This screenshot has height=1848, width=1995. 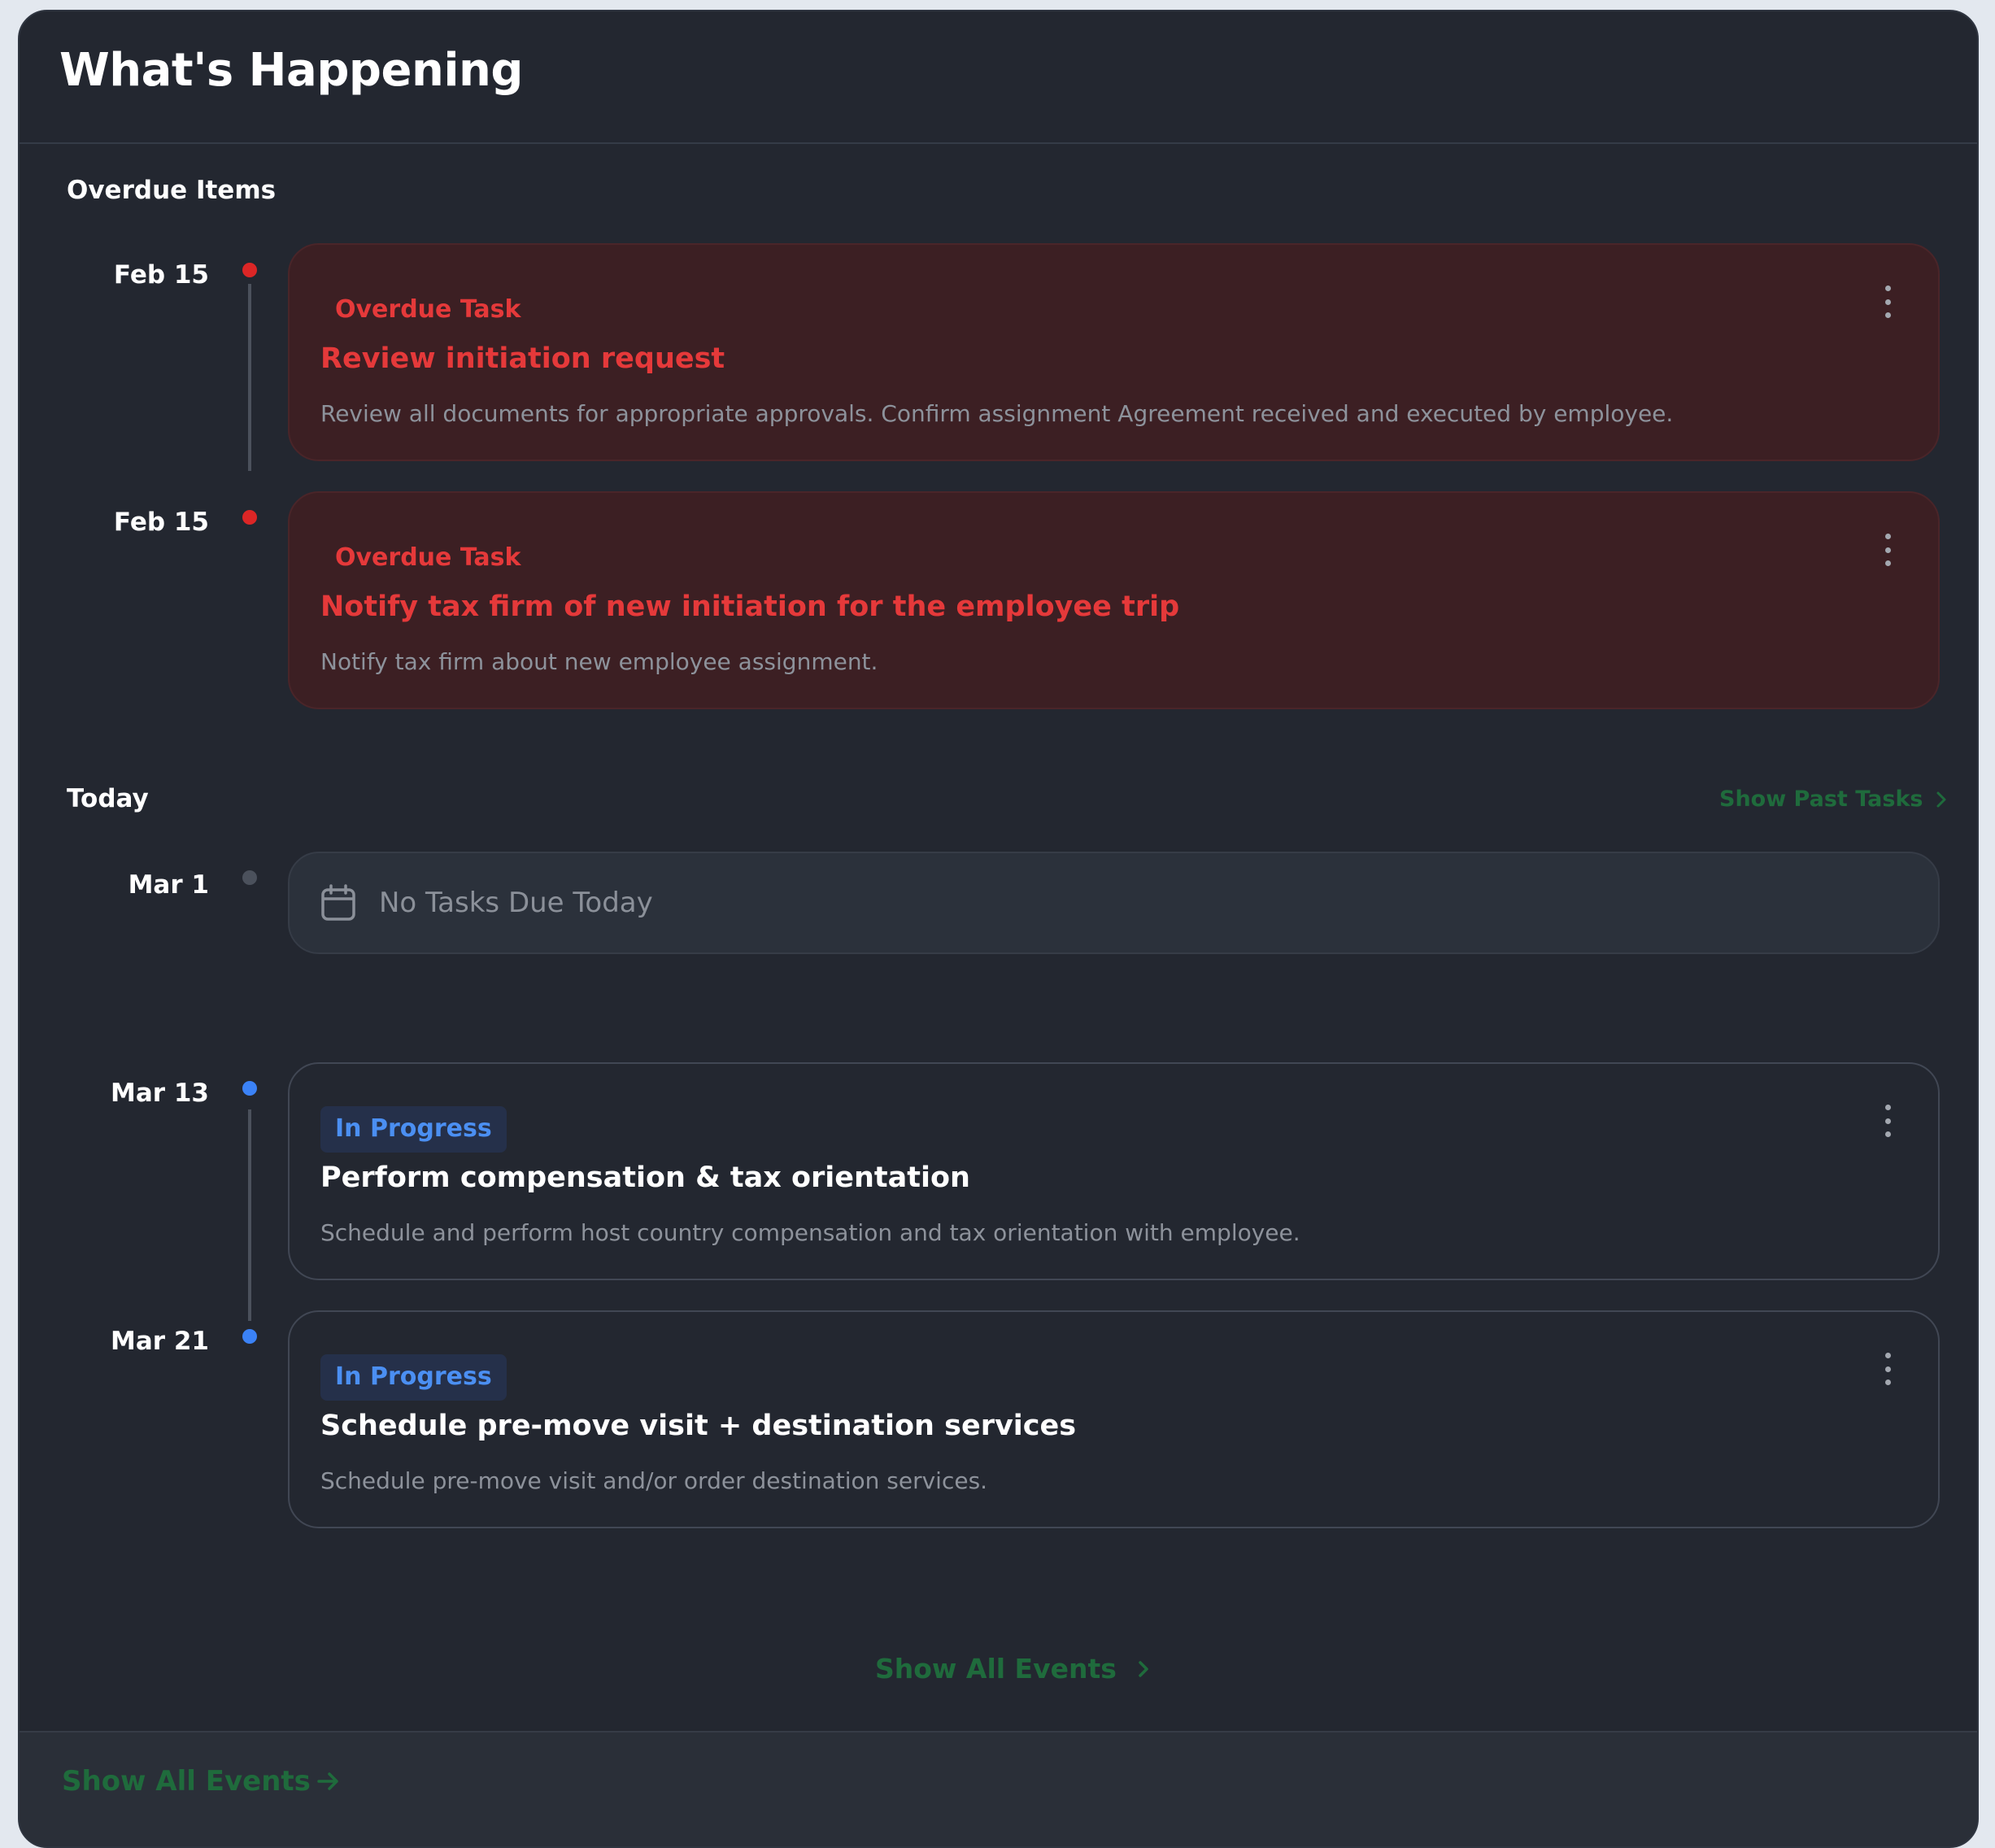 What do you see at coordinates (168, 885) in the screenshot?
I see `timeline-date: Mar 1` at bounding box center [168, 885].